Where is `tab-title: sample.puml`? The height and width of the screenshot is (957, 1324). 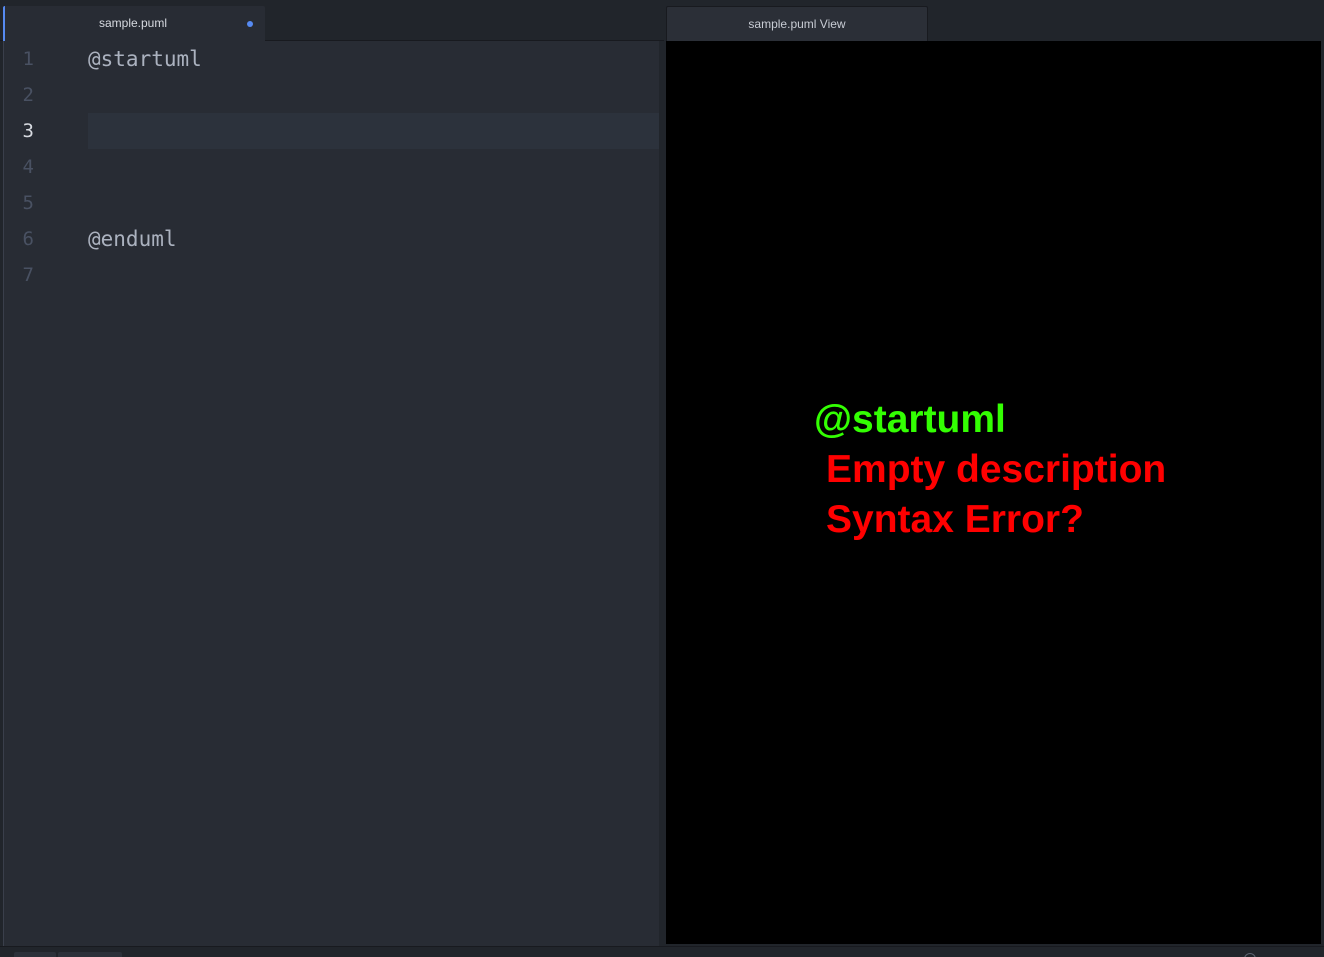 tab-title: sample.puml is located at coordinates (133, 23).